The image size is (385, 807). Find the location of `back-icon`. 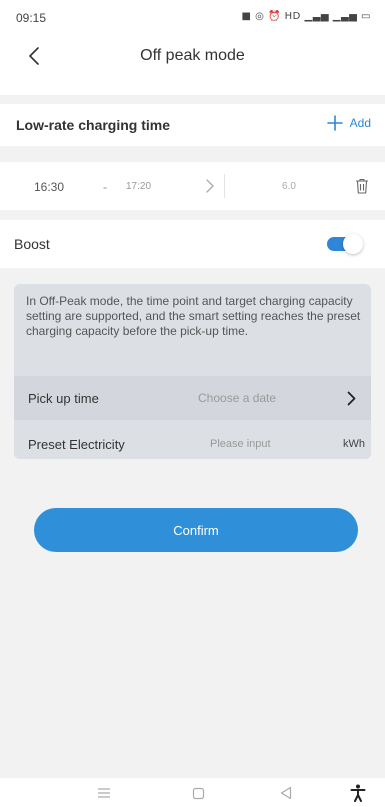

back-icon is located at coordinates (286, 793).